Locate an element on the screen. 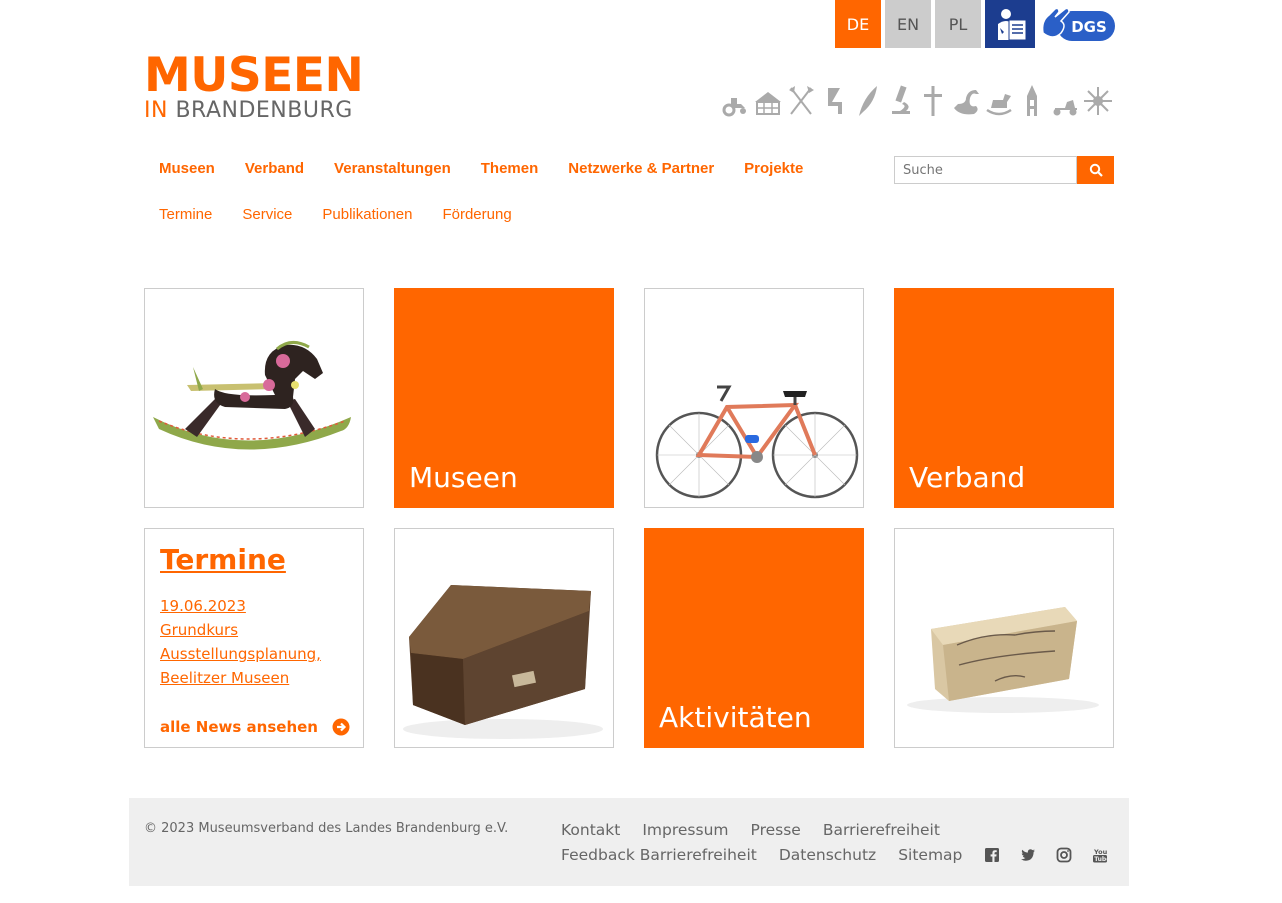 This screenshot has height=903, width=1282. all-news-label: alle News ansehen is located at coordinates (239, 727).